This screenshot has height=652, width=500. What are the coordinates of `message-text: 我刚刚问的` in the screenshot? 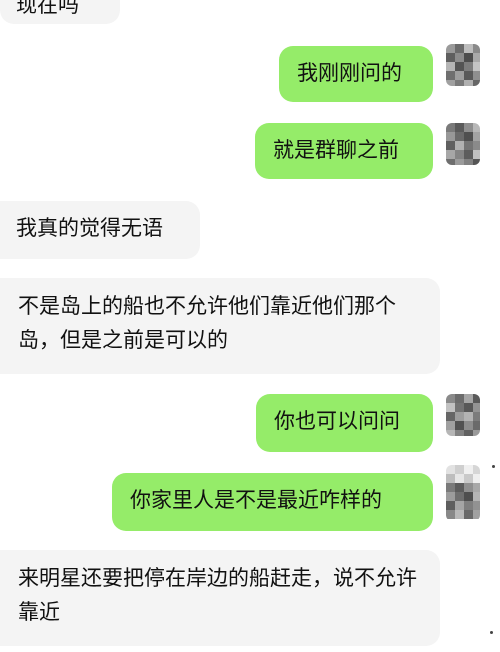 It's located at (349, 73).